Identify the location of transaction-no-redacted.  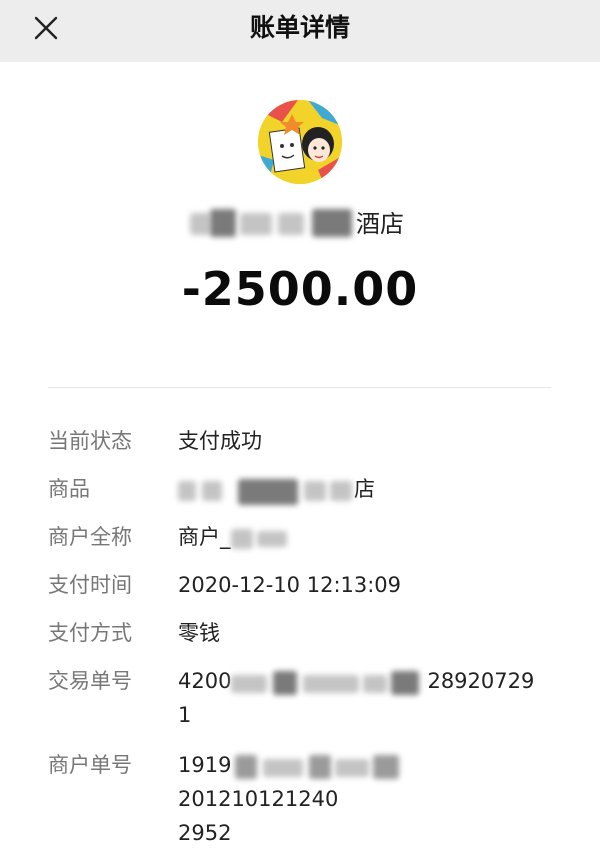
(329, 682).